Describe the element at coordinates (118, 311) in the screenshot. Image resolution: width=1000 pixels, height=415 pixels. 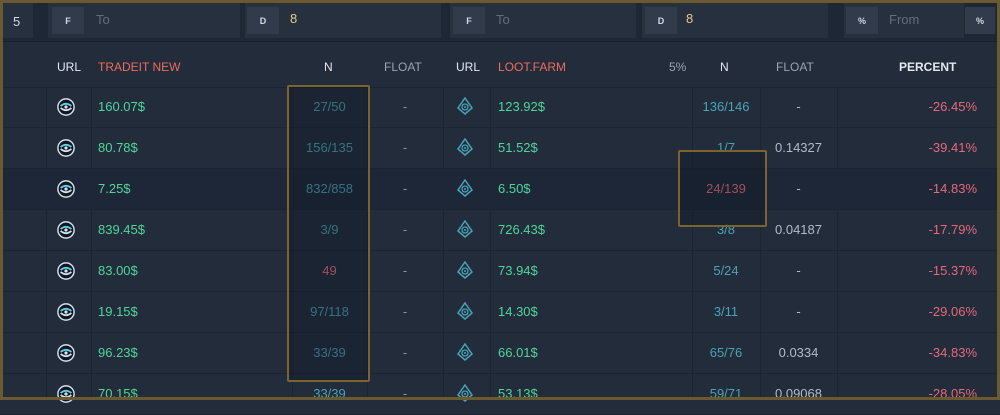
I see `tradeit-price: 19.15$` at that location.